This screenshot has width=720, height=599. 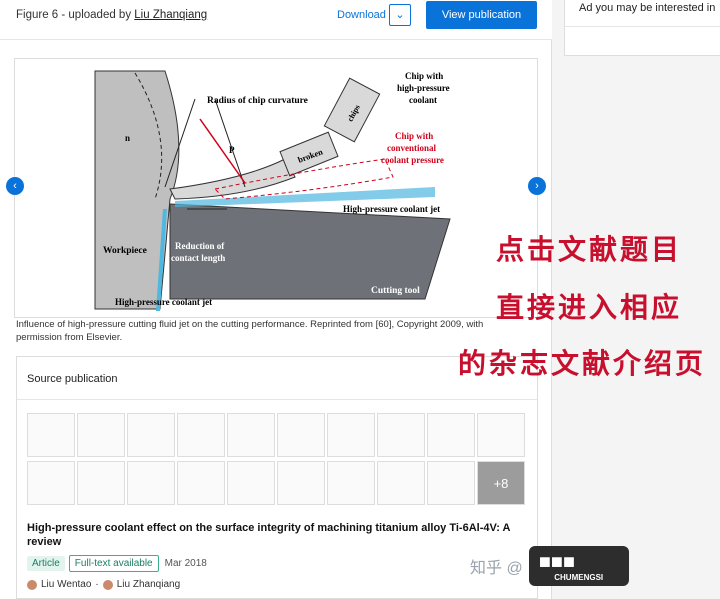 I want to click on overlay-annotation-line-1: 点击文献题目, so click(x=589, y=249).